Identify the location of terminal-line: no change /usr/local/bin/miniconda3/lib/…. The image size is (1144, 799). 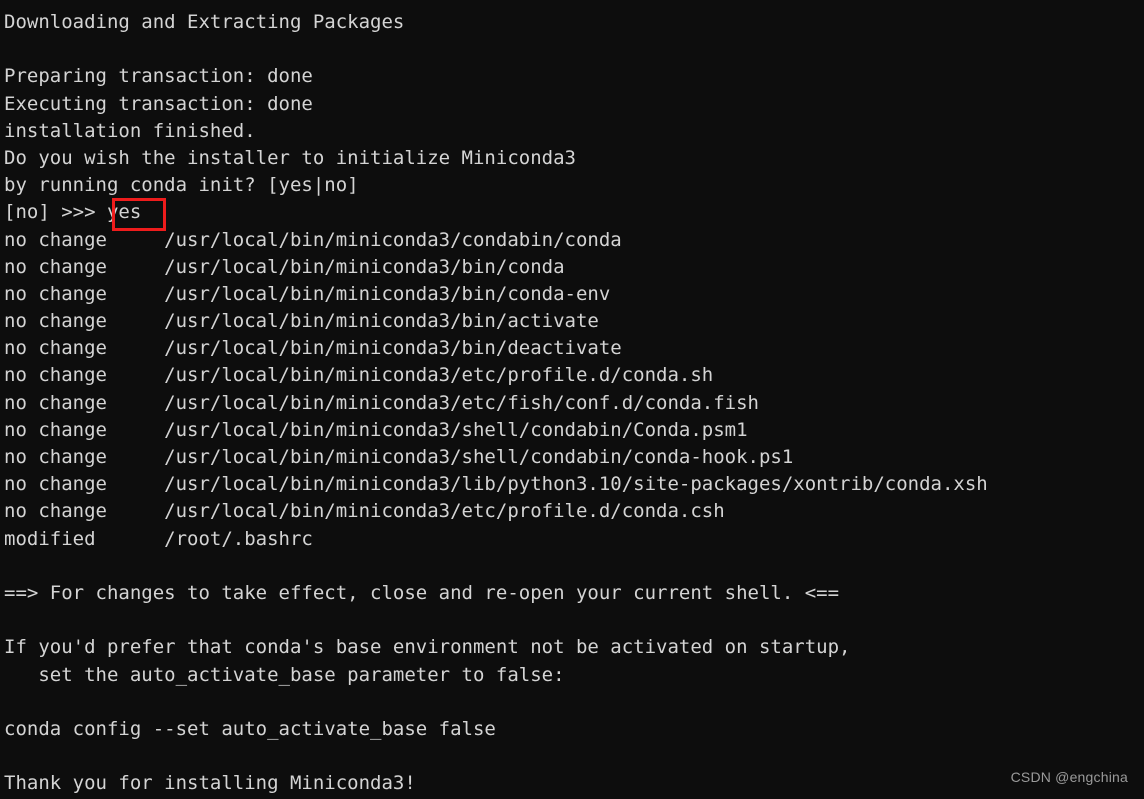
(496, 484).